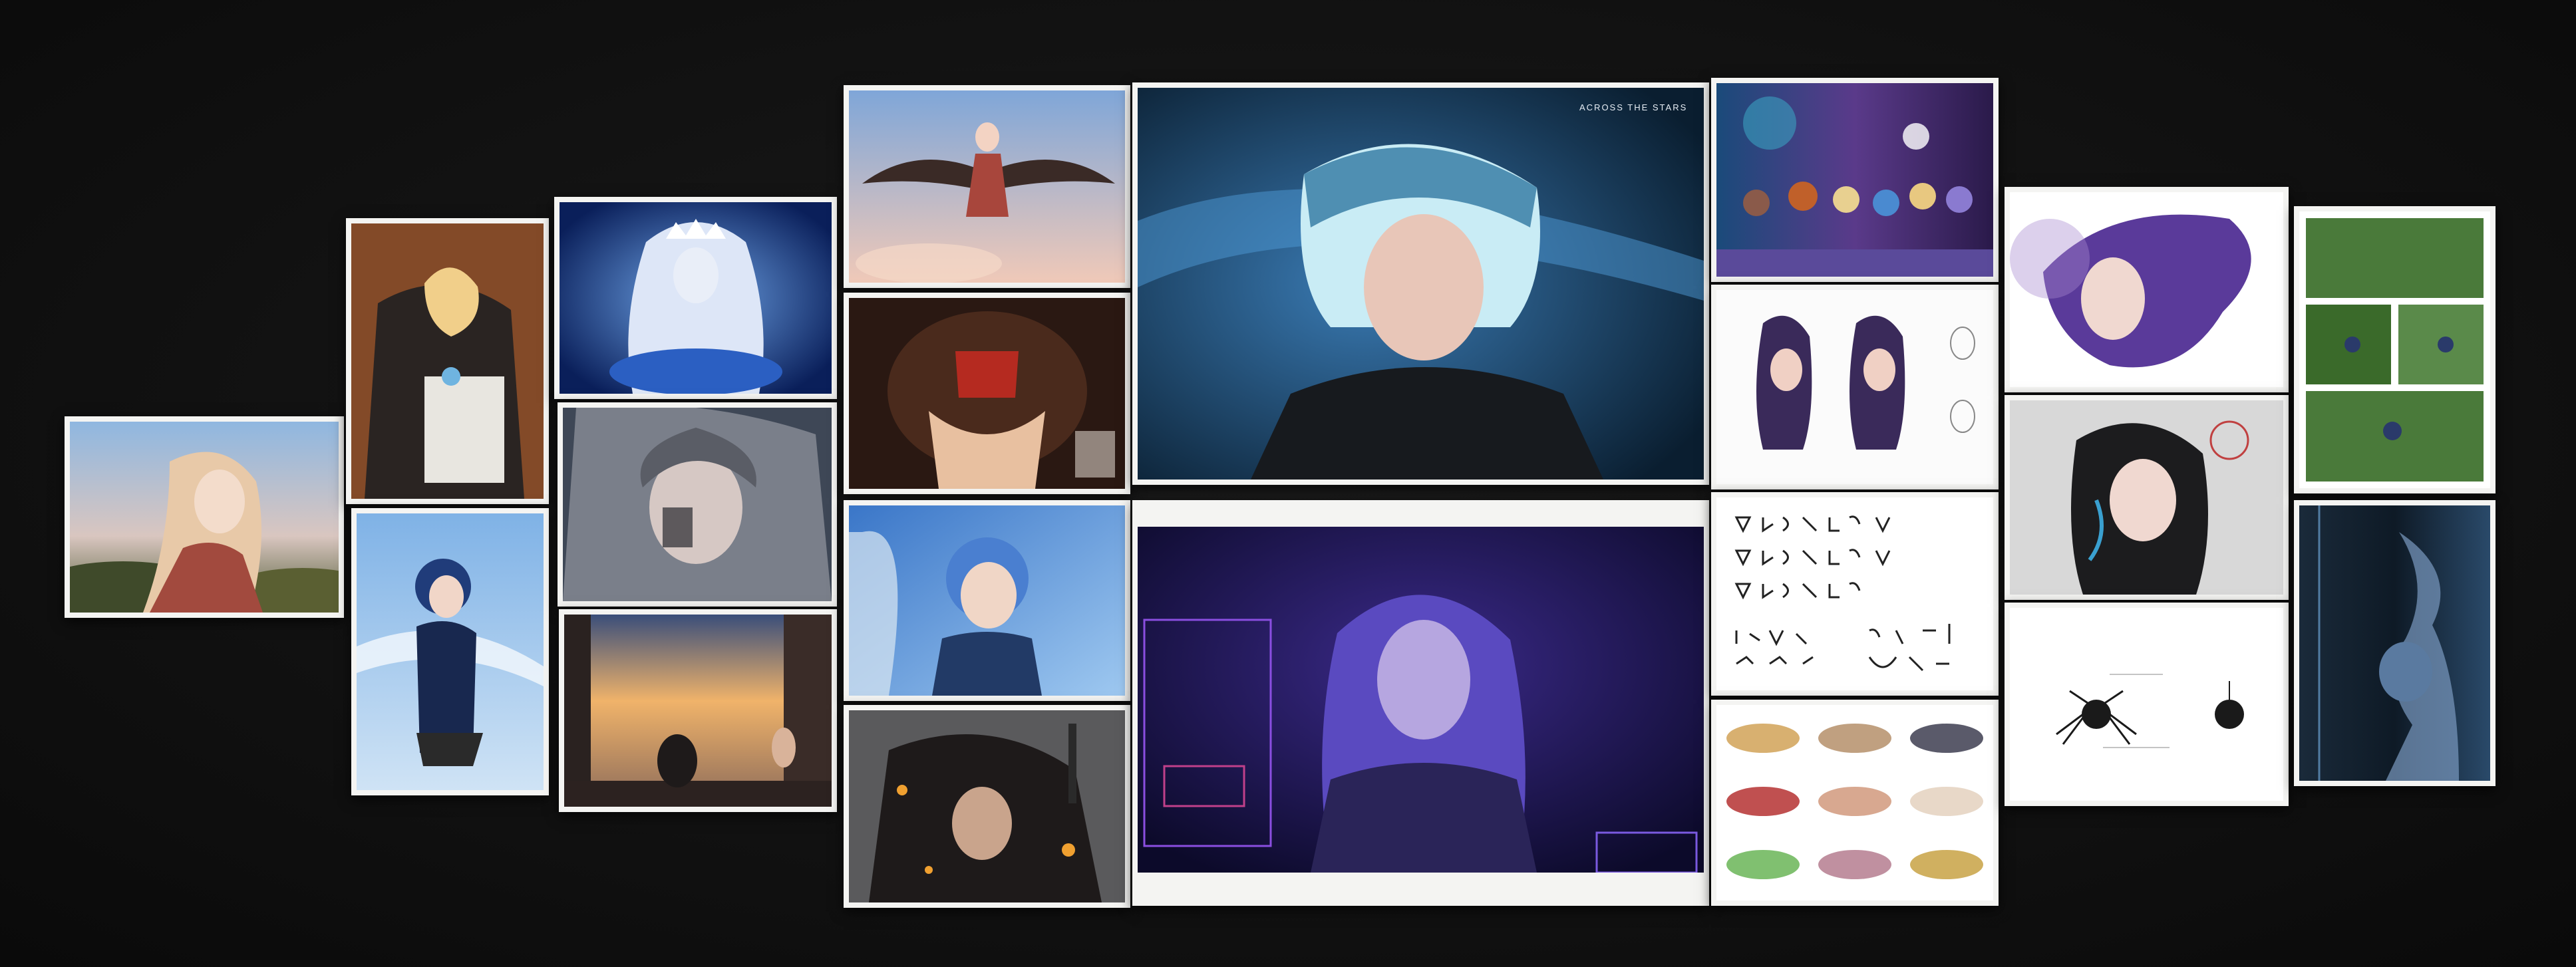 This screenshot has width=2576, height=967. I want to click on character-sketches-image, so click(1854, 387).